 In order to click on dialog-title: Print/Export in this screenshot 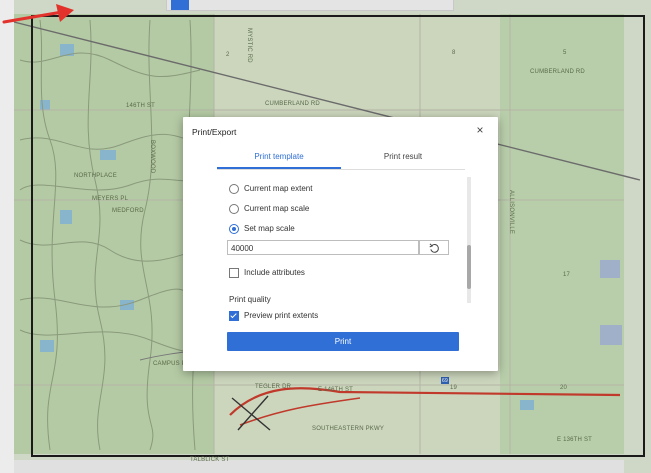, I will do `click(214, 132)`.